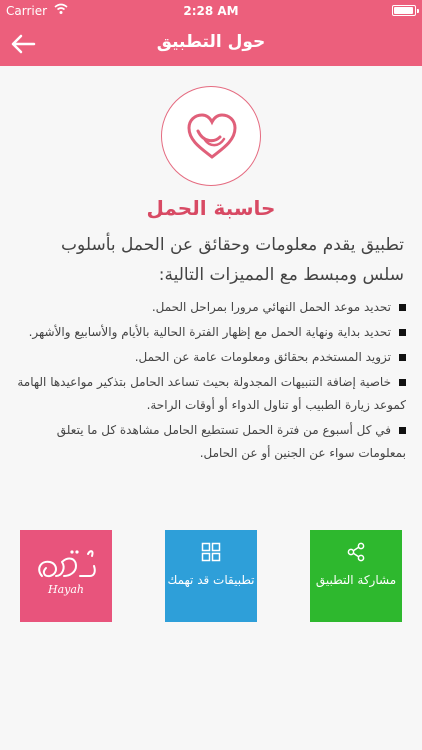 The image size is (422, 750). What do you see at coordinates (356, 552) in the screenshot?
I see `share-icon` at bounding box center [356, 552].